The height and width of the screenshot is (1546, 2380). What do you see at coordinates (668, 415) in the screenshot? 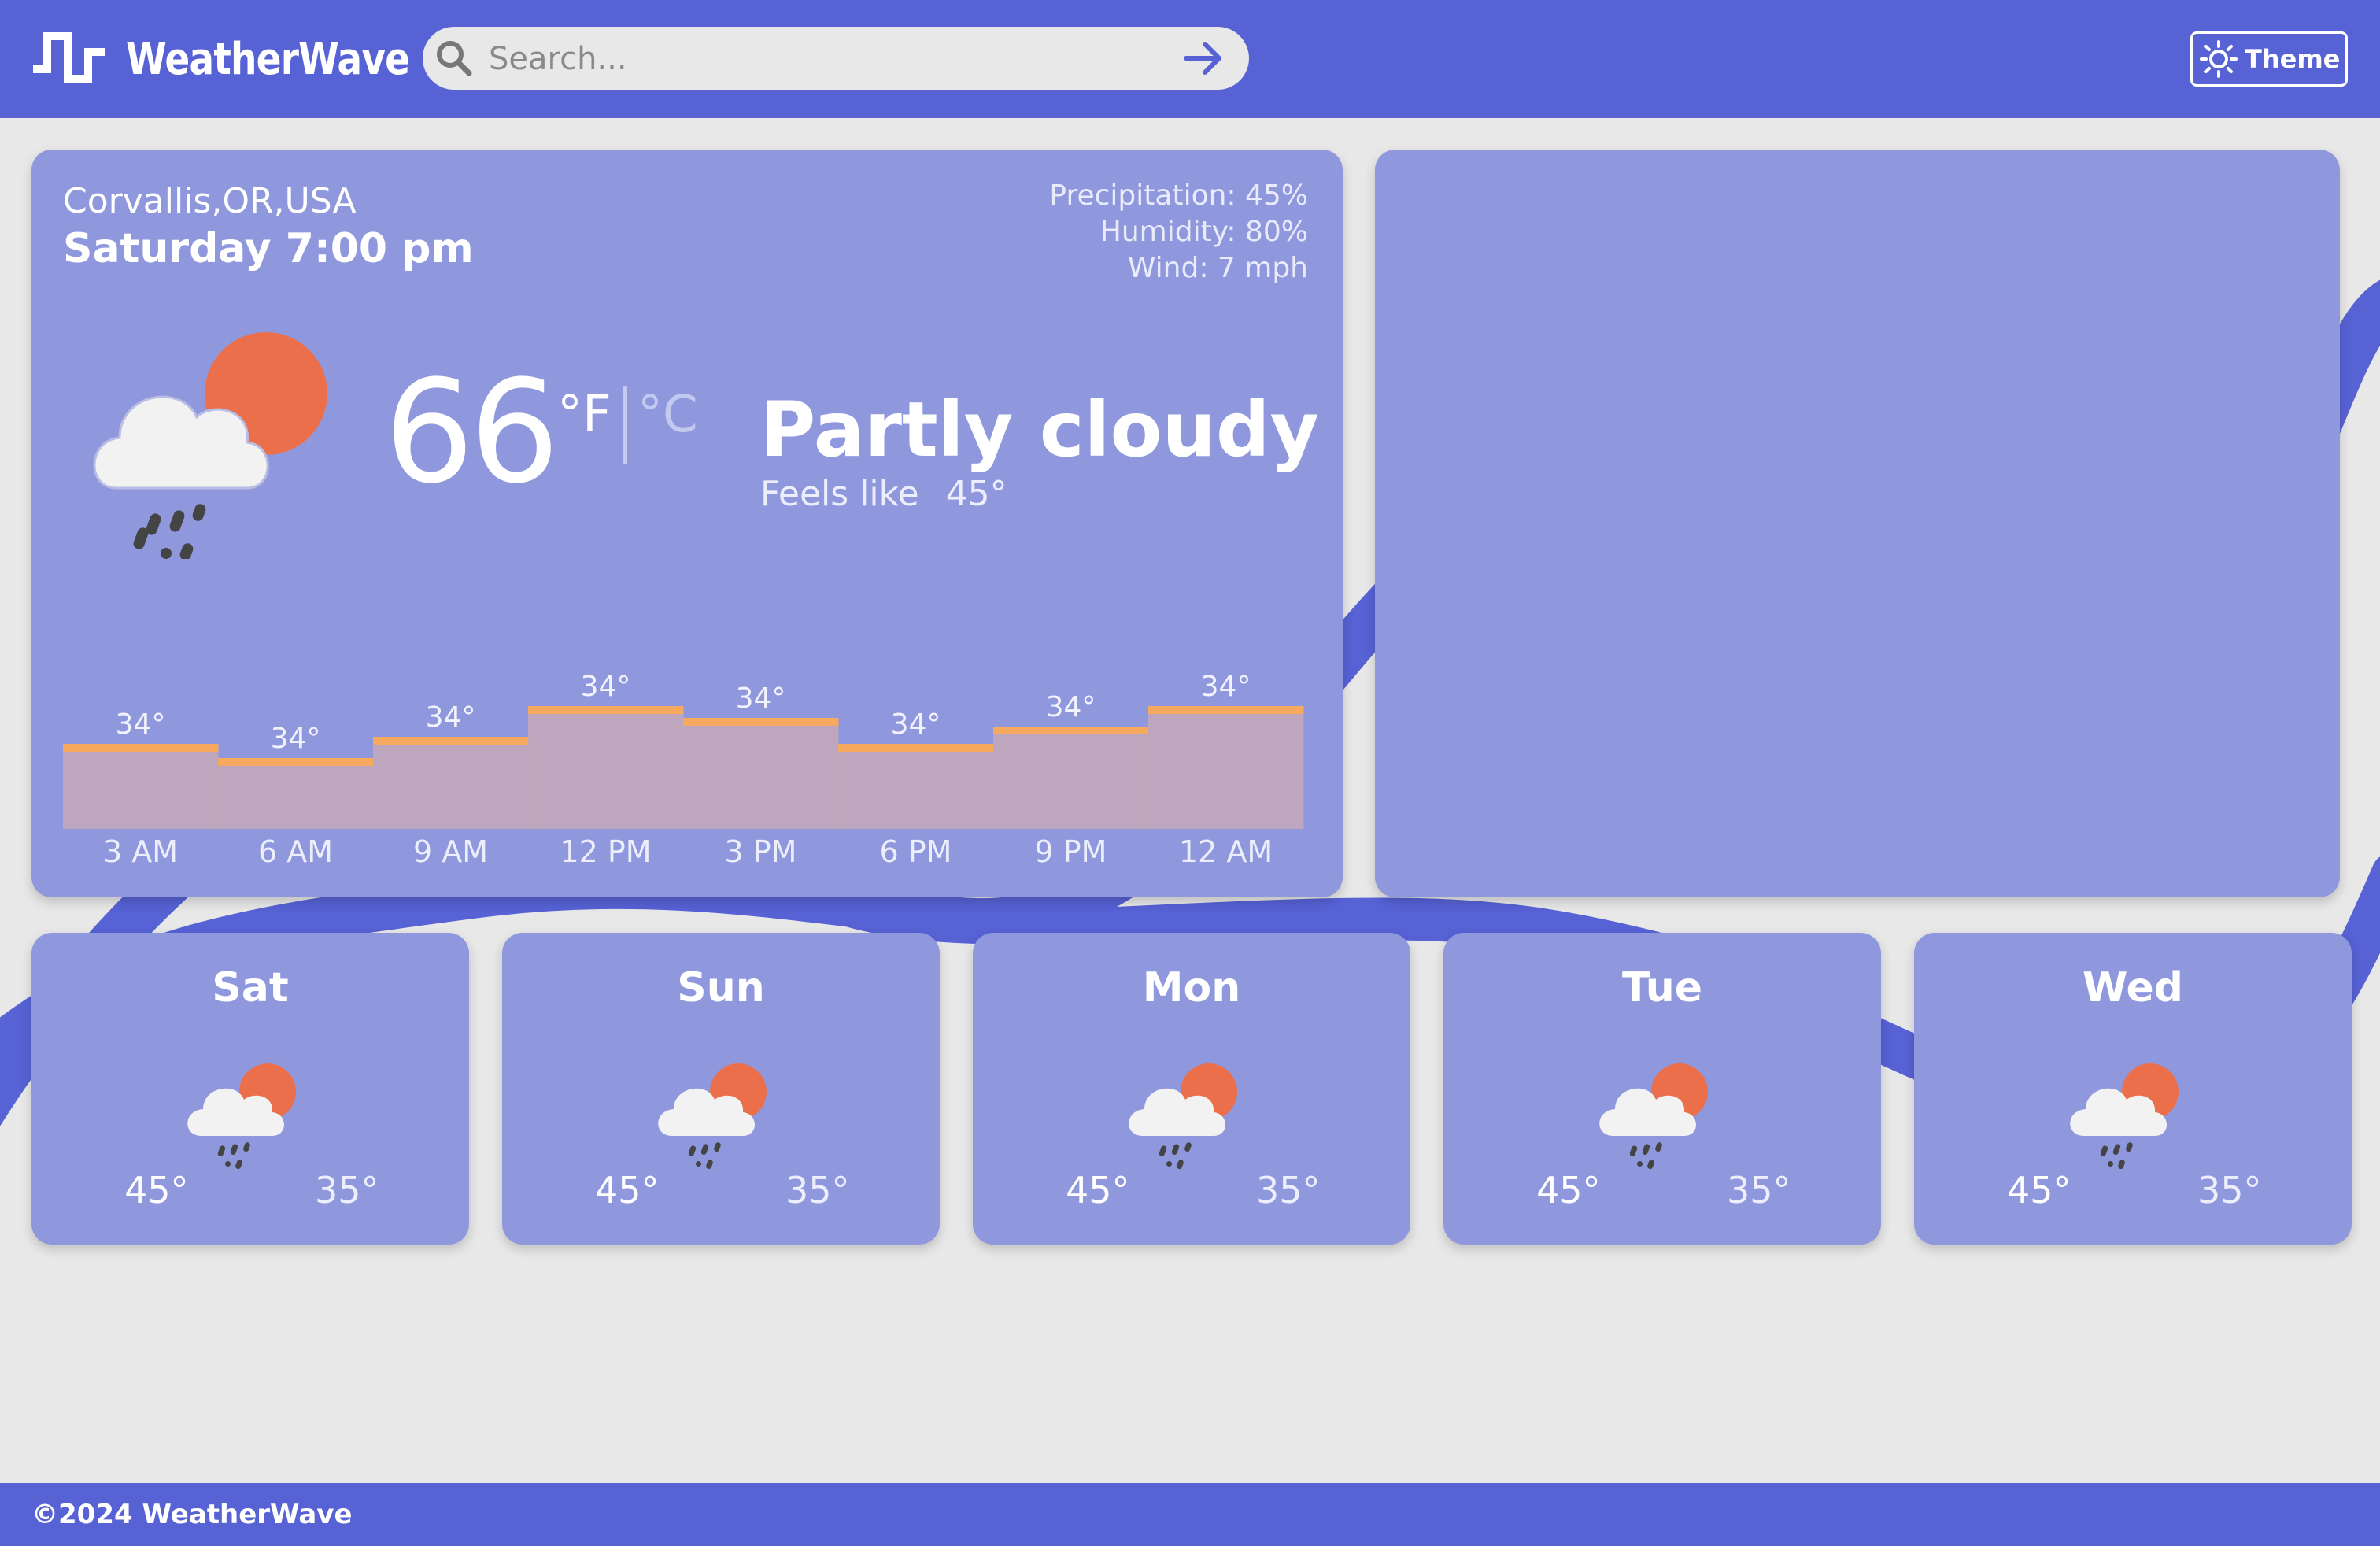
I see `unit-celsius-toggle: °C` at bounding box center [668, 415].